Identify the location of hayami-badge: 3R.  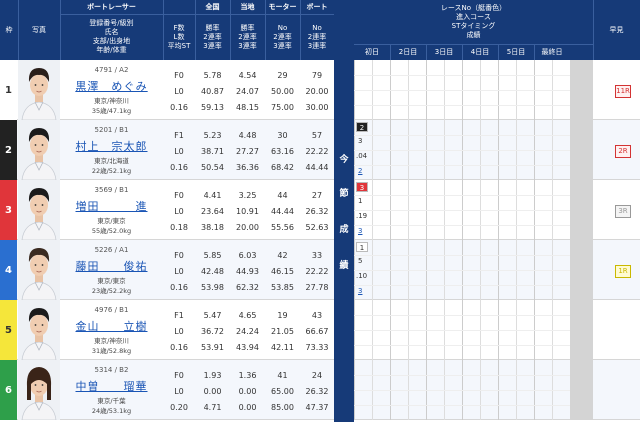
(623, 211).